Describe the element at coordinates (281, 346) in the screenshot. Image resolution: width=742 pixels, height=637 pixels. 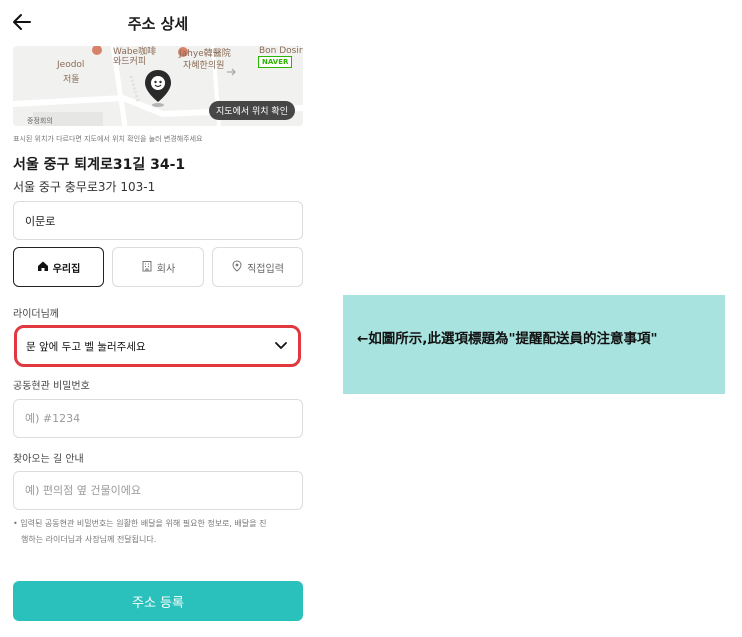
I see `chevron-down-icon` at that location.